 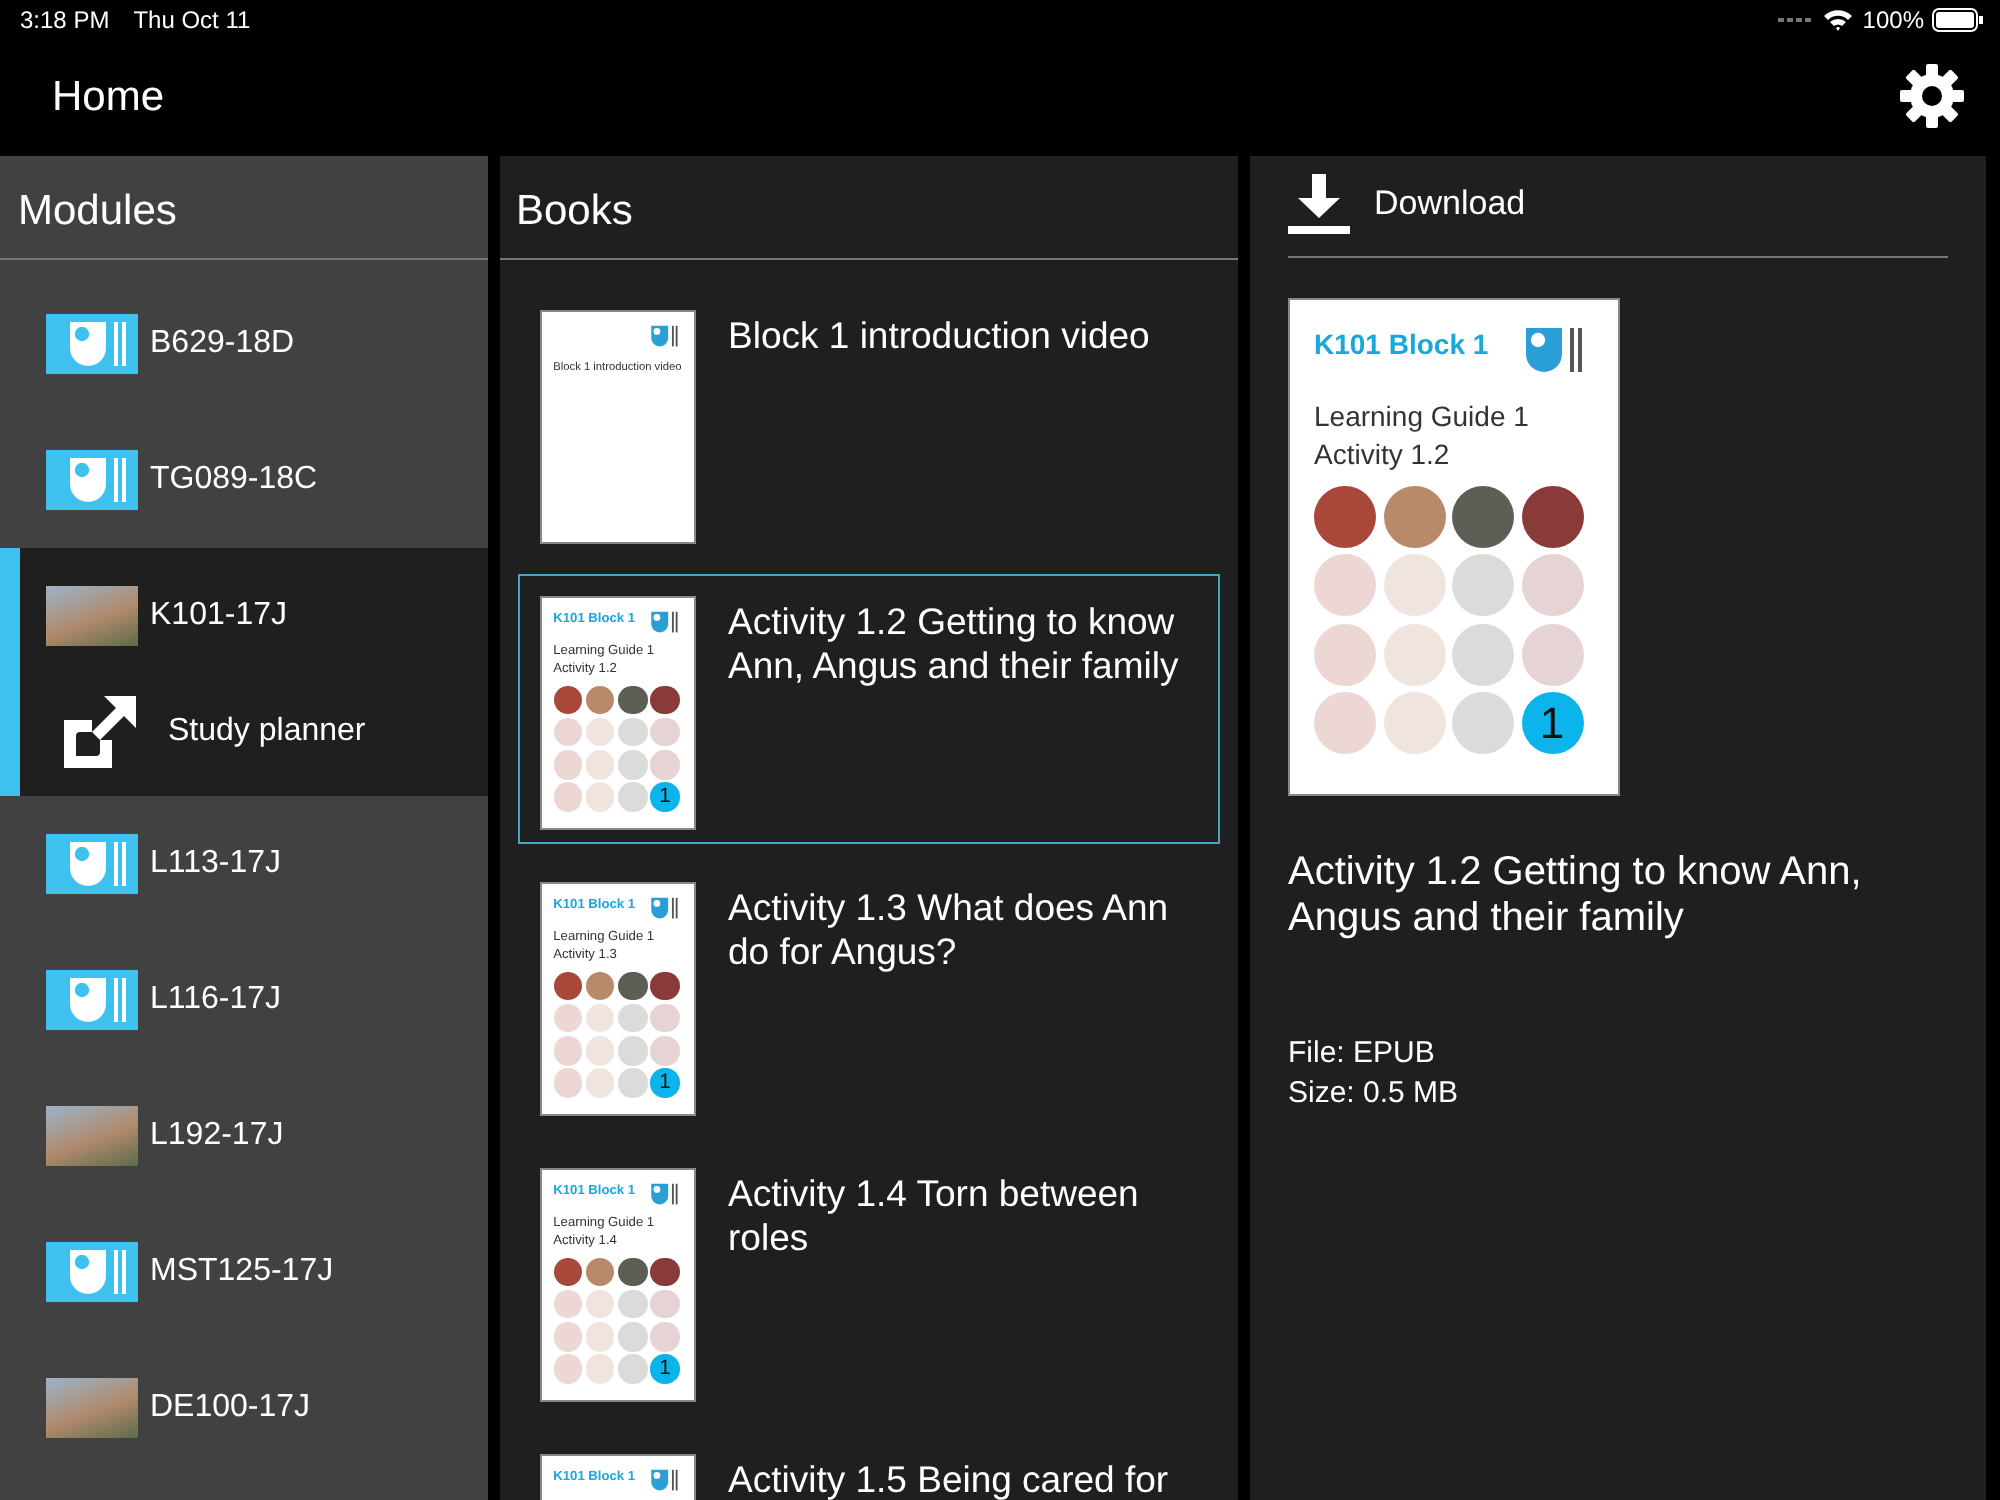 I want to click on module-item: L116-17J, so click(x=244, y=1000).